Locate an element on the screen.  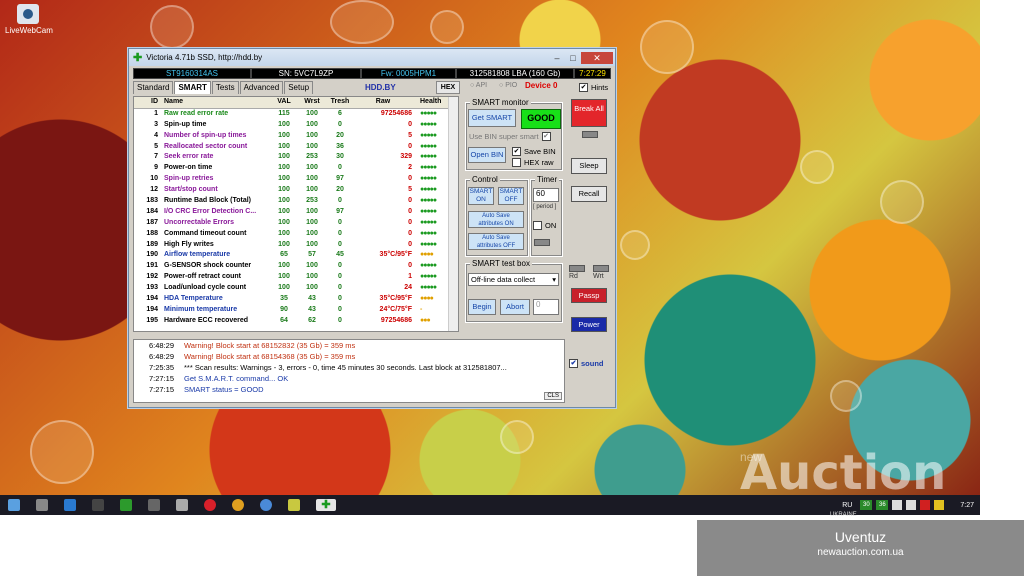
tab-advanced: Advanced is located at coordinates (261, 87).